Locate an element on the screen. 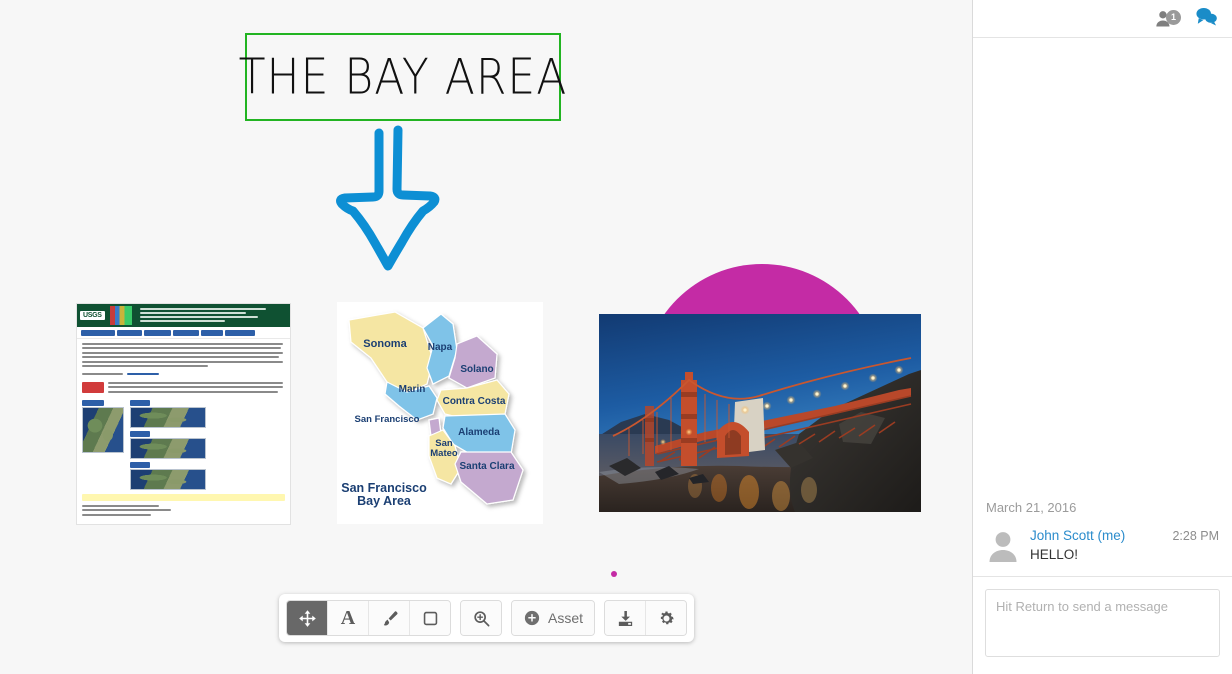 The width and height of the screenshot is (1232, 674). chat-message-text: HELLO! is located at coordinates (1054, 554).